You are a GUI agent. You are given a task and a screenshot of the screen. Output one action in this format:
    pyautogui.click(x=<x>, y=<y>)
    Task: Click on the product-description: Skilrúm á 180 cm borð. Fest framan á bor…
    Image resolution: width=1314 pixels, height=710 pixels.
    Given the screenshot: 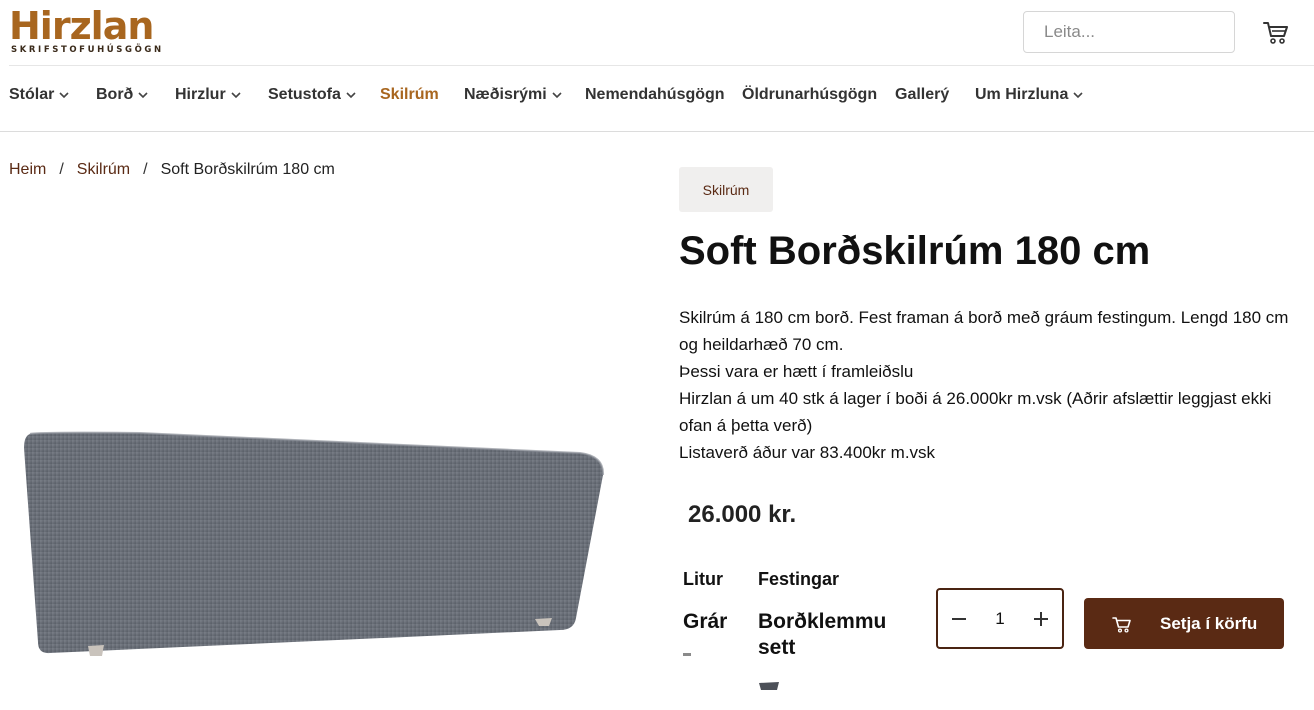 What is the action you would take?
    pyautogui.click(x=984, y=385)
    